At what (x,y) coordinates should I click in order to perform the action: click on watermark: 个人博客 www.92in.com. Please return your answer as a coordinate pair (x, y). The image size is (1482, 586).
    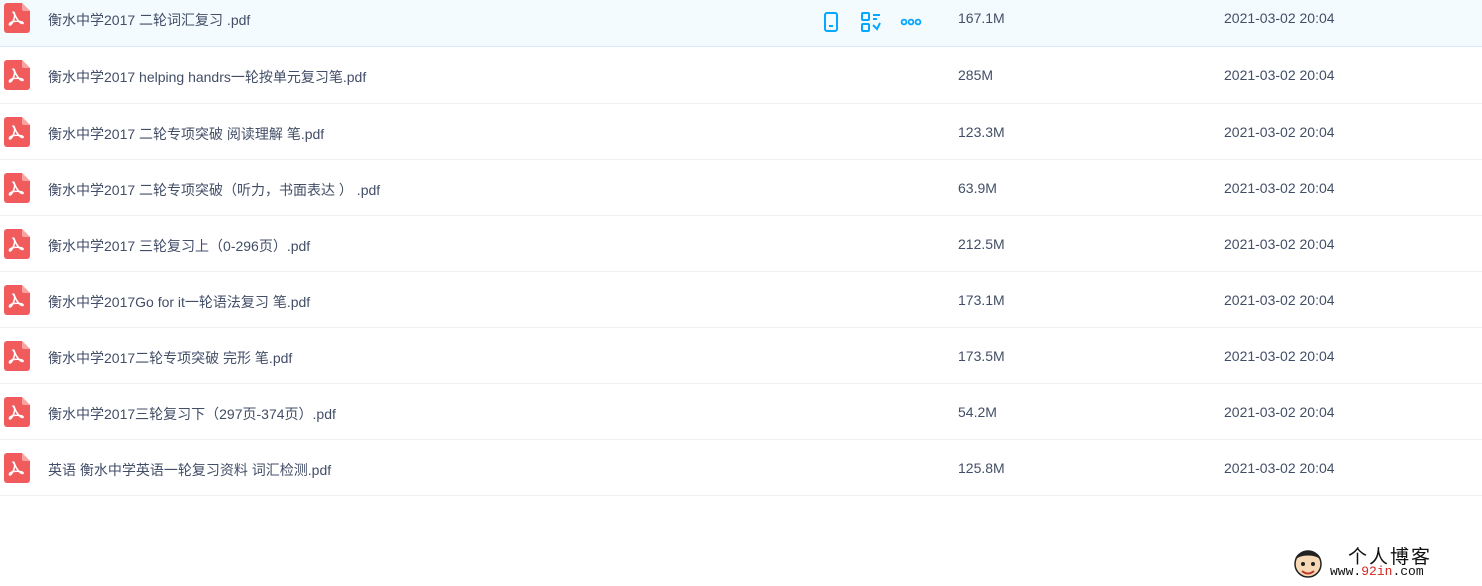
    Looking at the image, I should click on (1380, 562).